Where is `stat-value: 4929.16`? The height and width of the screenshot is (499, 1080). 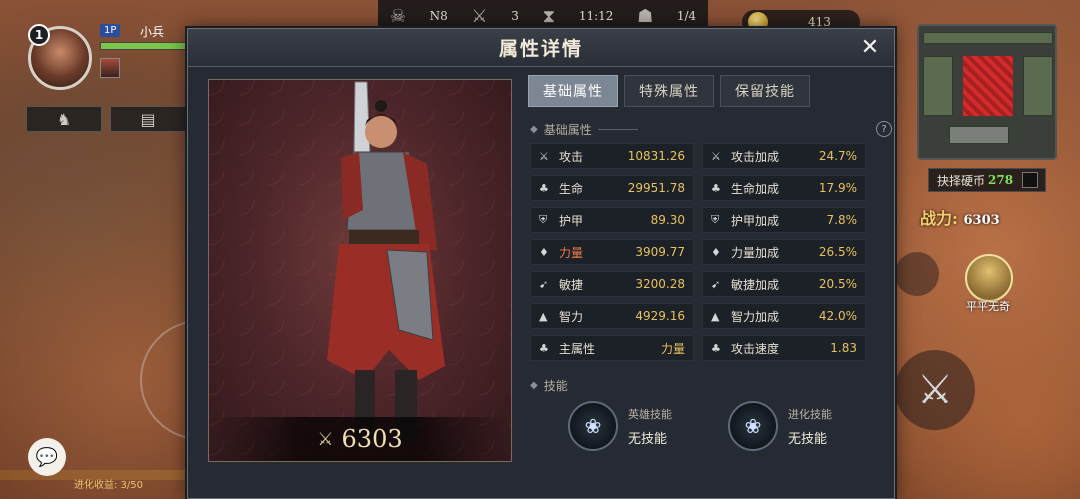
stat-value: 4929.16 is located at coordinates (660, 316).